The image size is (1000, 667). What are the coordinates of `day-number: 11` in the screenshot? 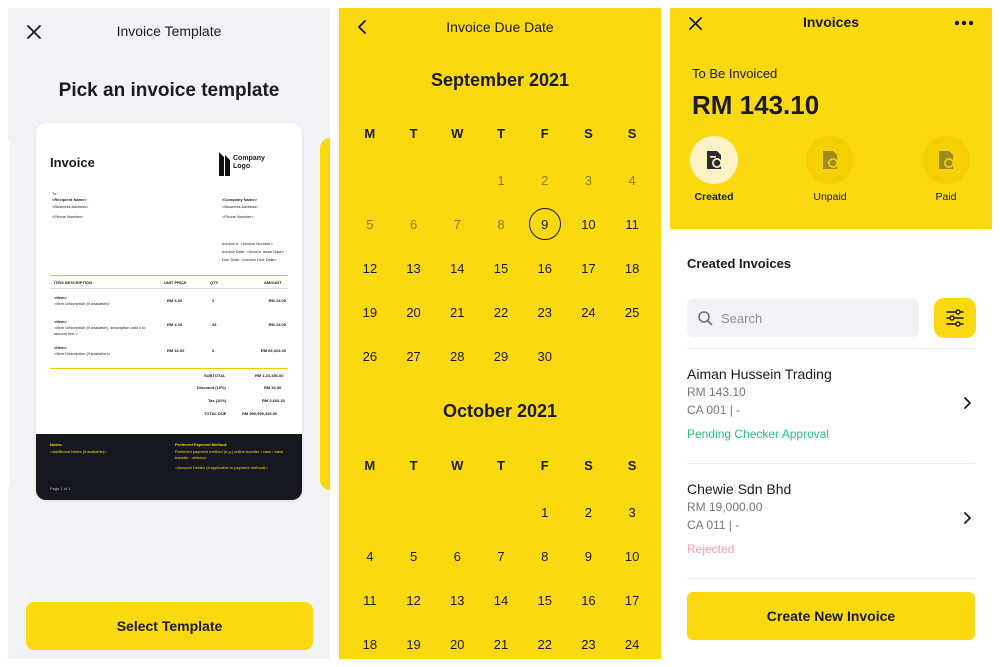 It's located at (632, 224).